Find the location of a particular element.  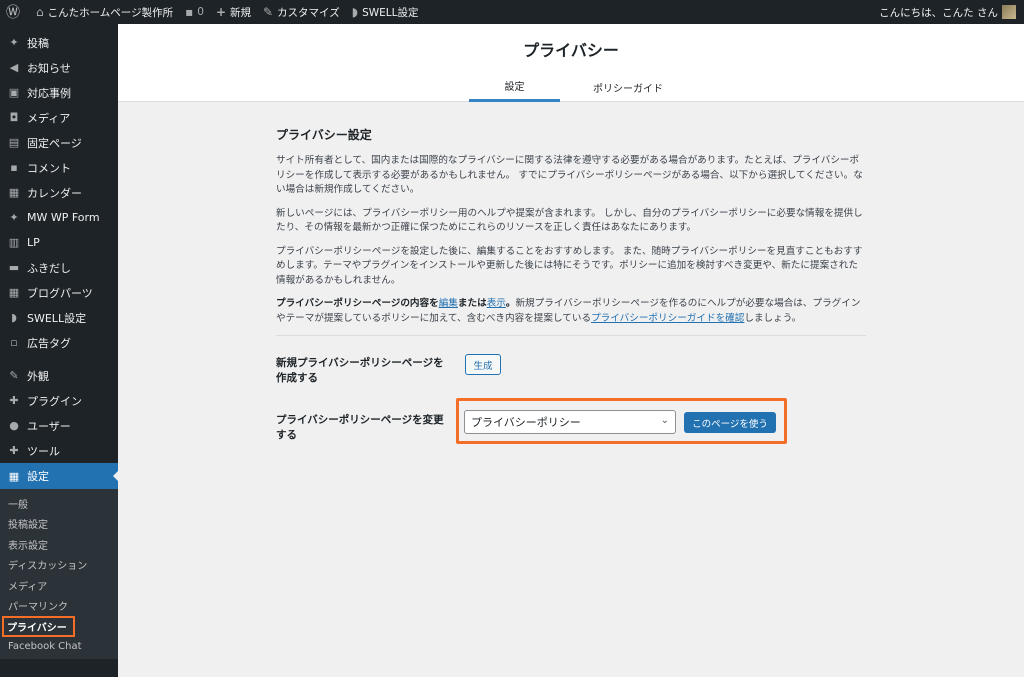

sidebar-item-label: お知らせ is located at coordinates (49, 68).